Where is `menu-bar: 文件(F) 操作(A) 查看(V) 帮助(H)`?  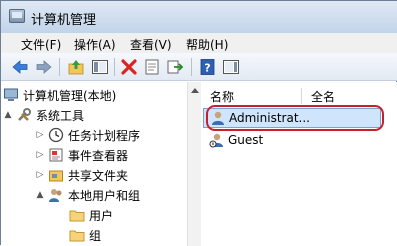 menu-bar: 文件(F) 操作(A) 查看(V) 帮助(H) is located at coordinates (199, 43).